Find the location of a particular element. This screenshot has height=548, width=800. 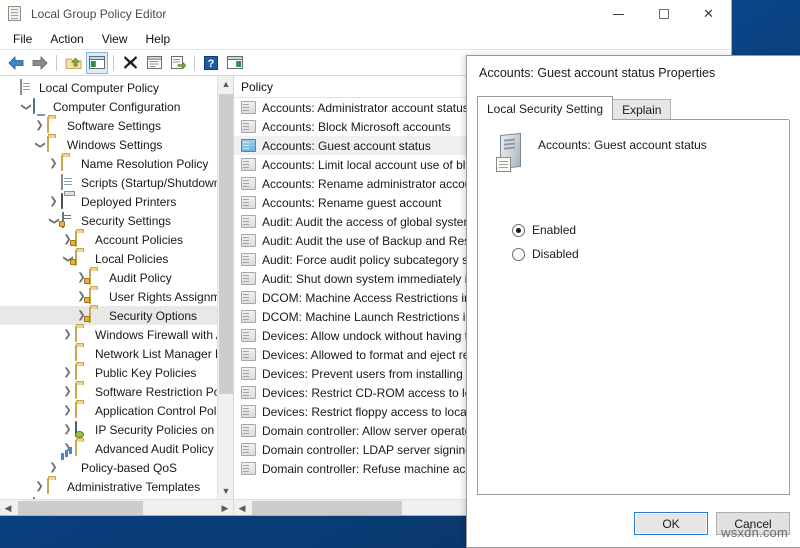

tree-horizontal-scrollbar: ◀ ▶ is located at coordinates (116, 507).